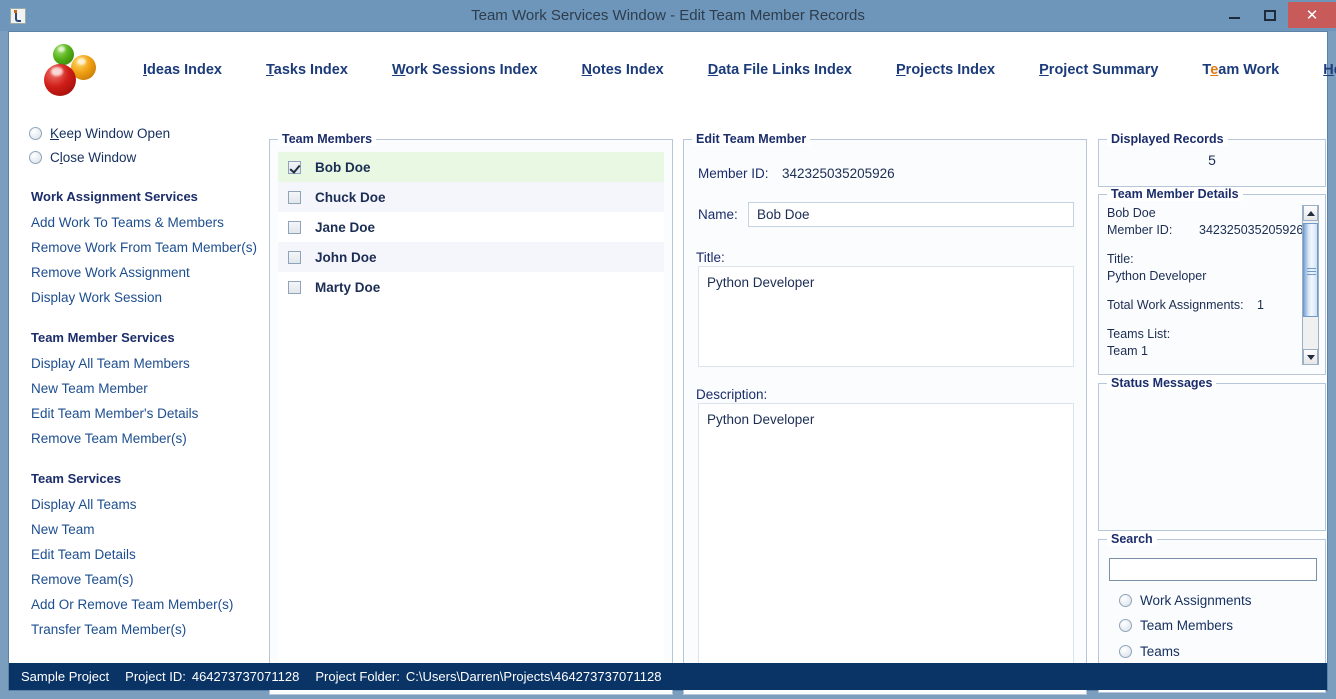 The height and width of the screenshot is (699, 1336). I want to click on team-member-row: John Doe, so click(471, 257).